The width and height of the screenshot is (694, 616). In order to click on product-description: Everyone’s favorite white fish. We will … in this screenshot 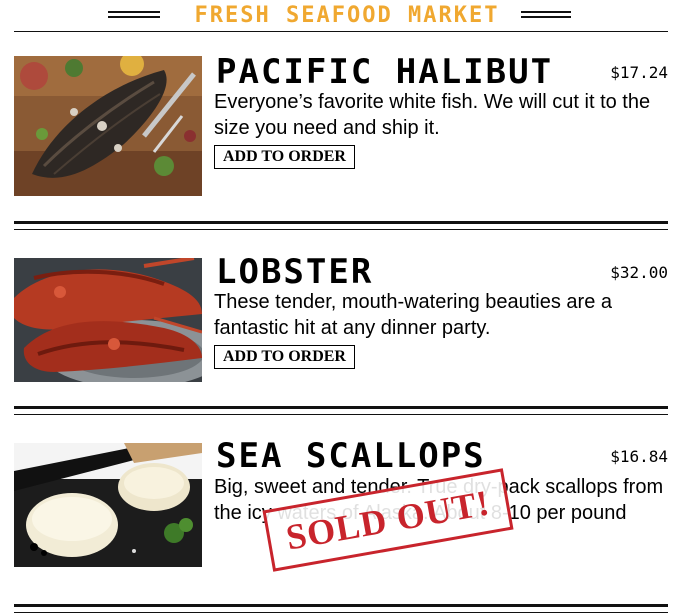, I will do `click(432, 115)`.